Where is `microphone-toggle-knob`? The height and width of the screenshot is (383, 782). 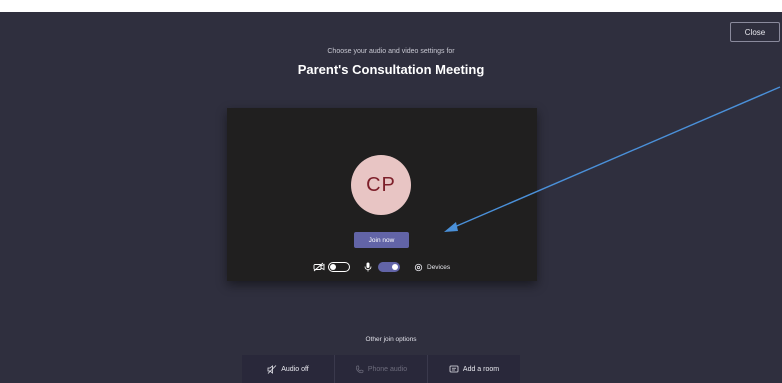
microphone-toggle-knob is located at coordinates (395, 267).